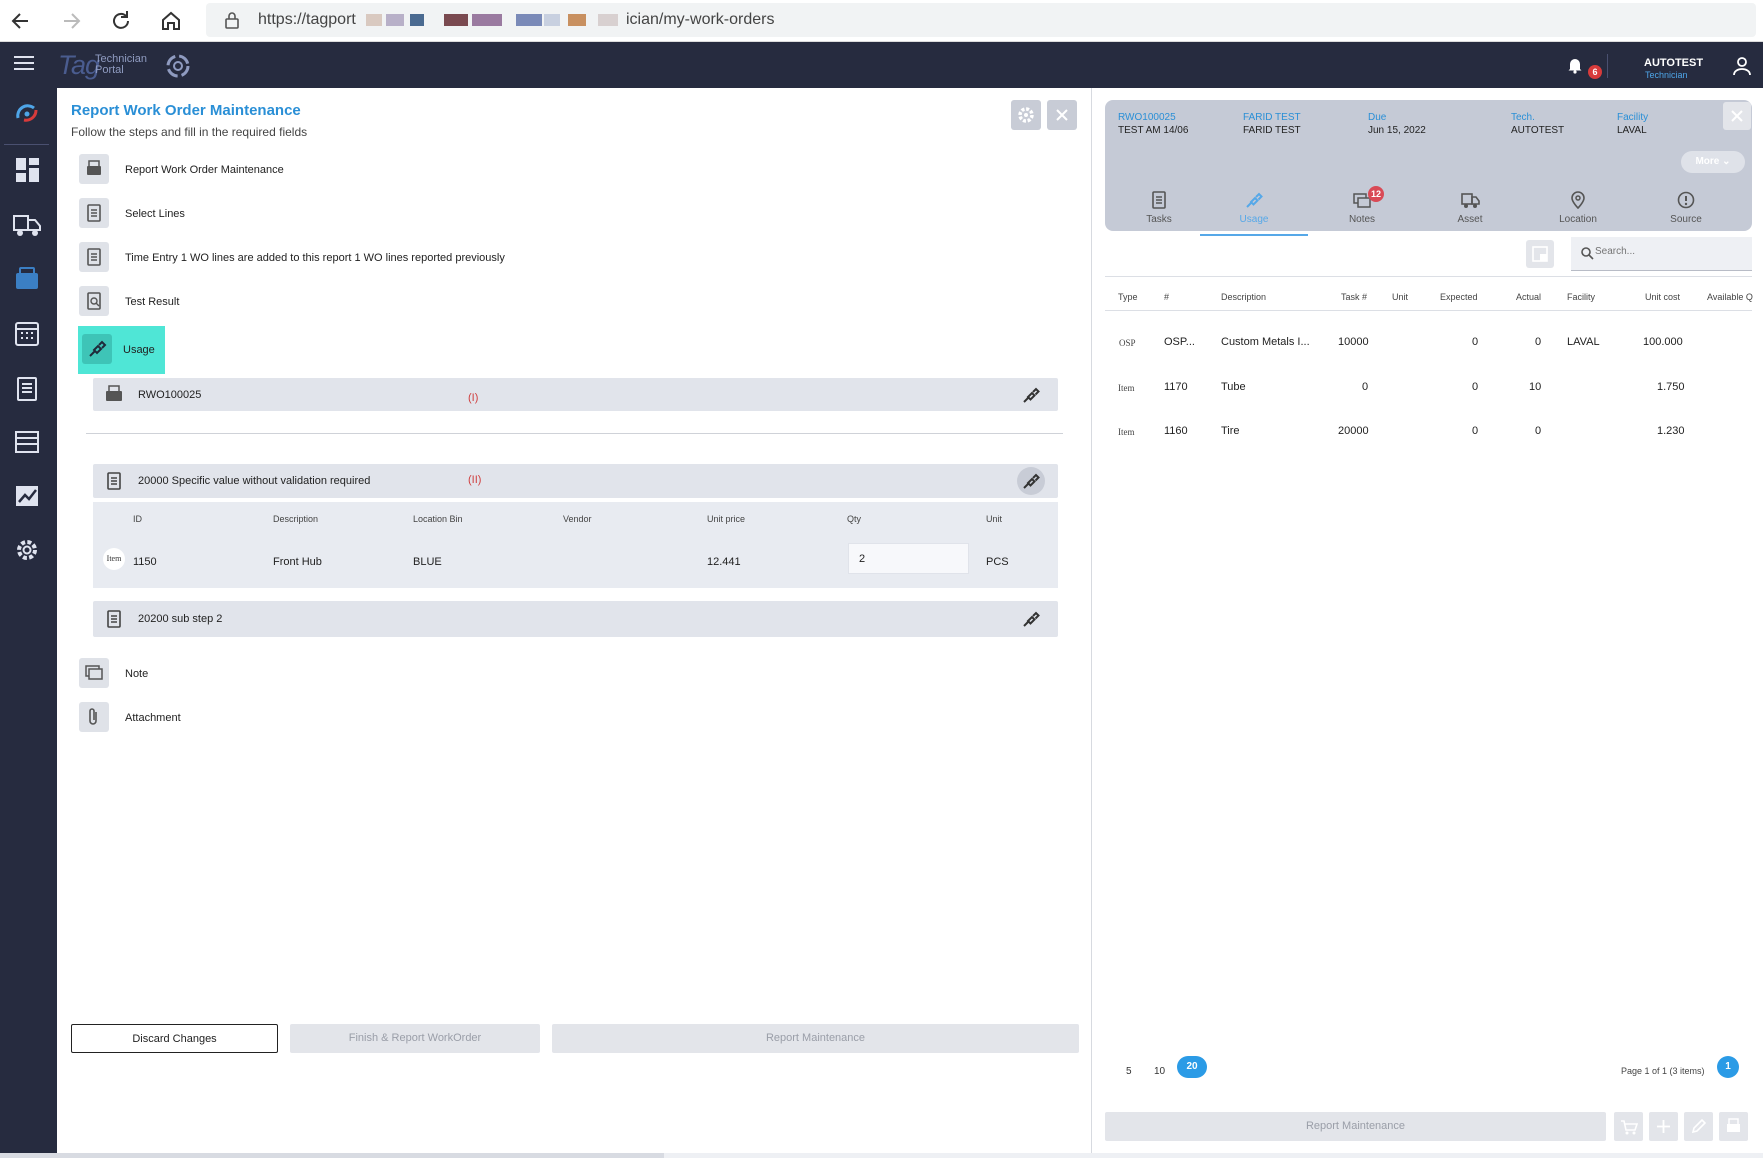 The image size is (1763, 1158). Describe the element at coordinates (1670, 251) in the screenshot. I see `search-input` at that location.